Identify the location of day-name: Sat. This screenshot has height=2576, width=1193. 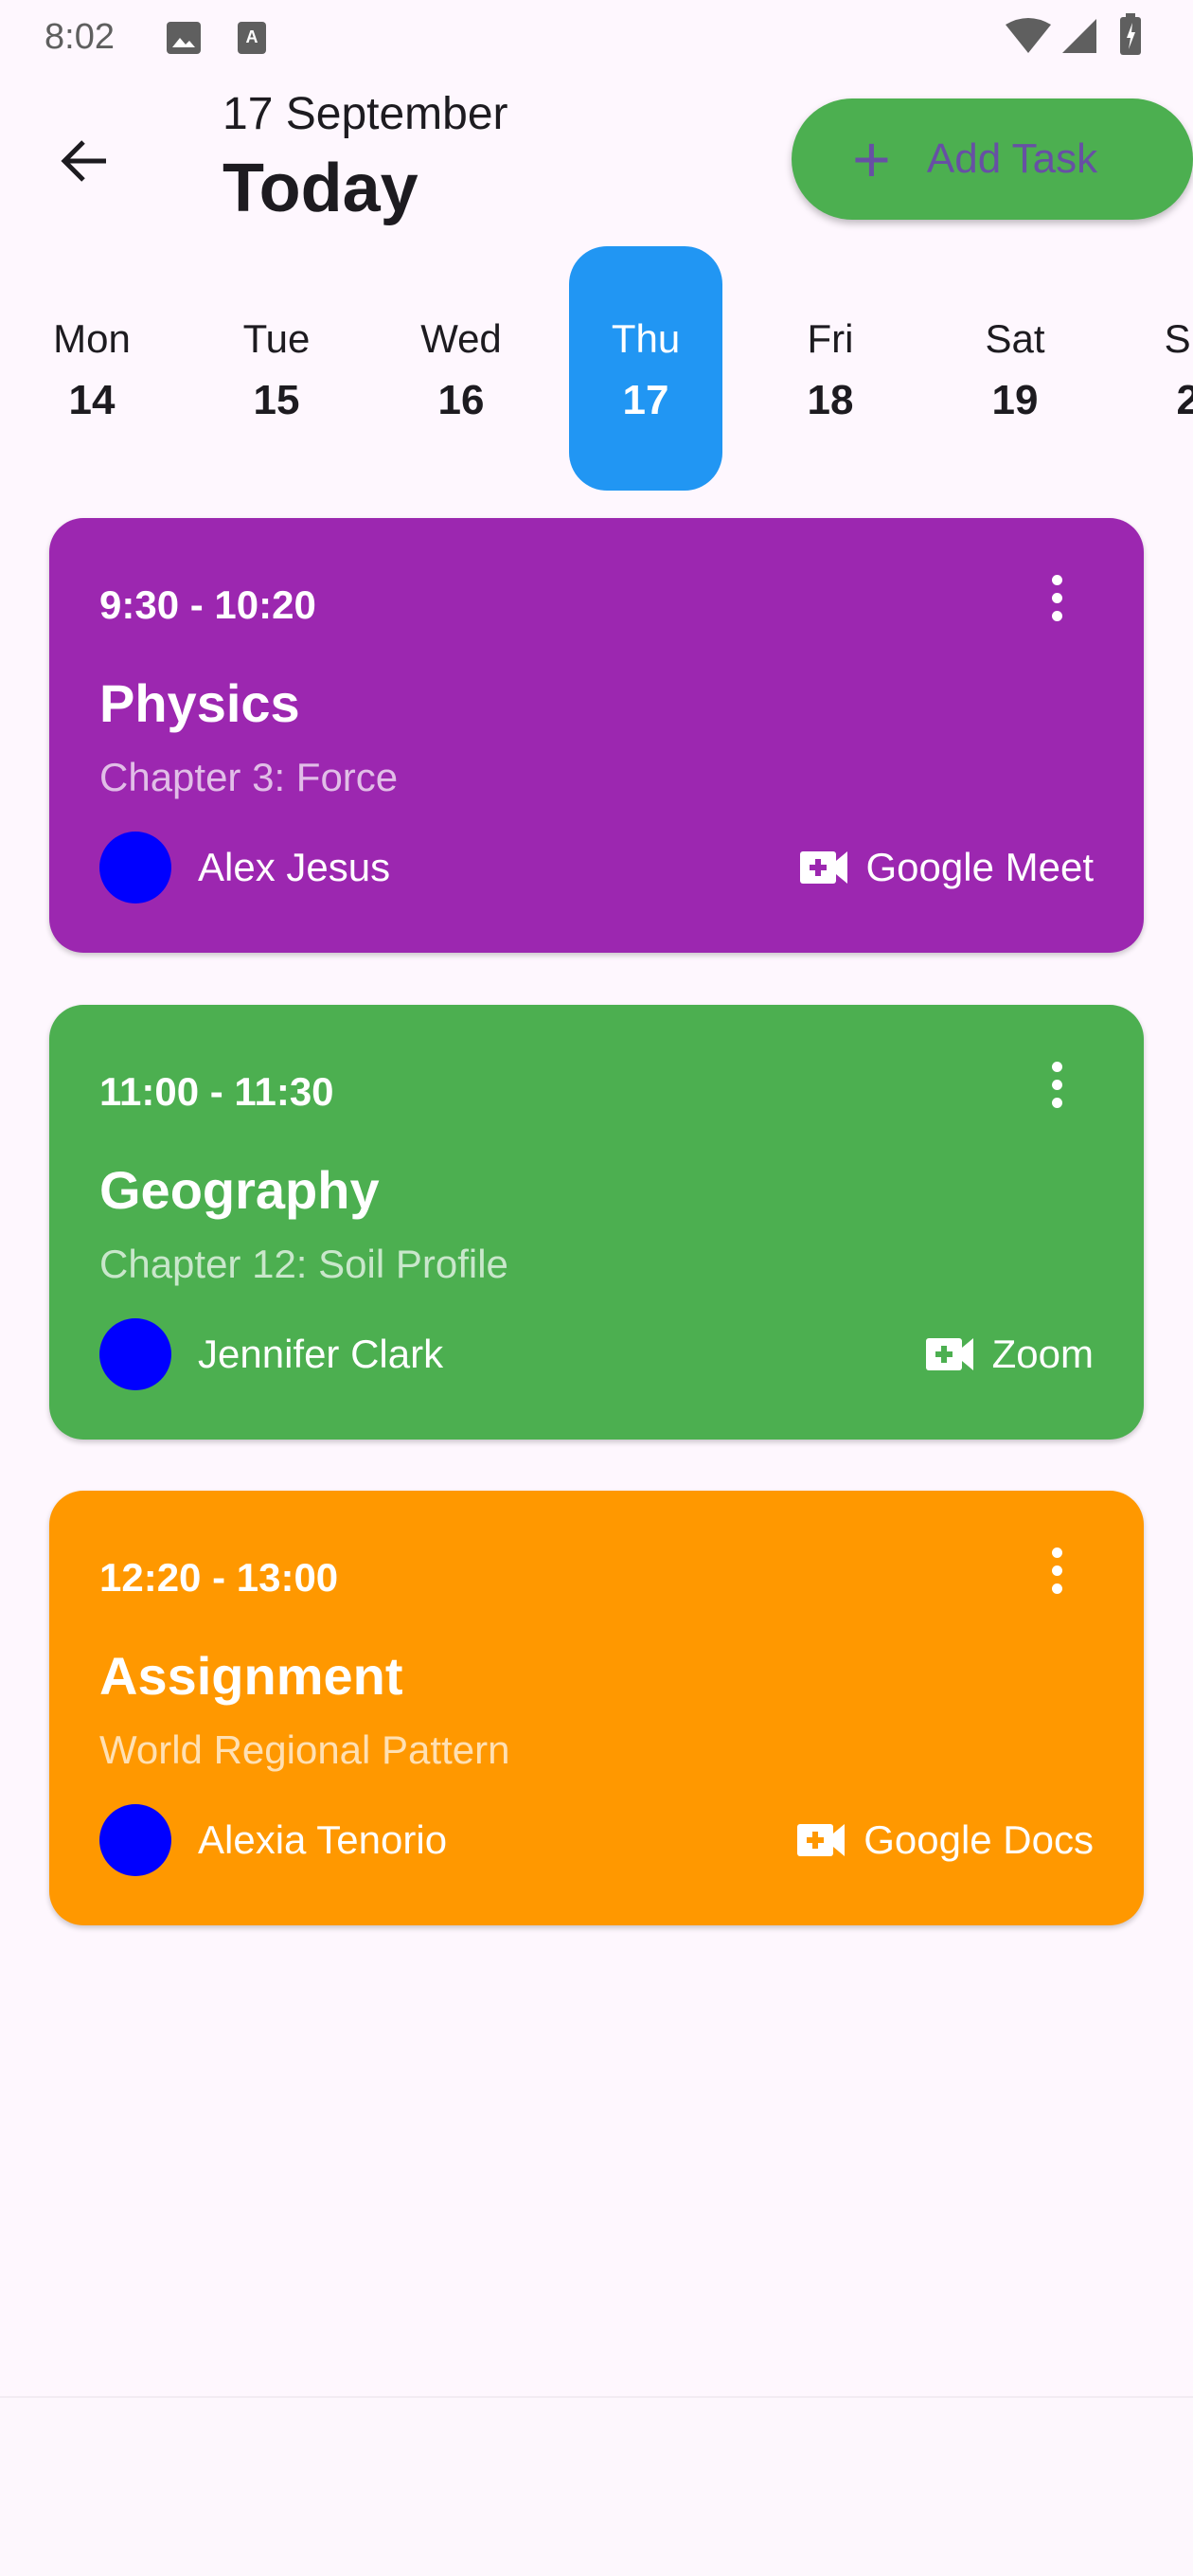
(1015, 338).